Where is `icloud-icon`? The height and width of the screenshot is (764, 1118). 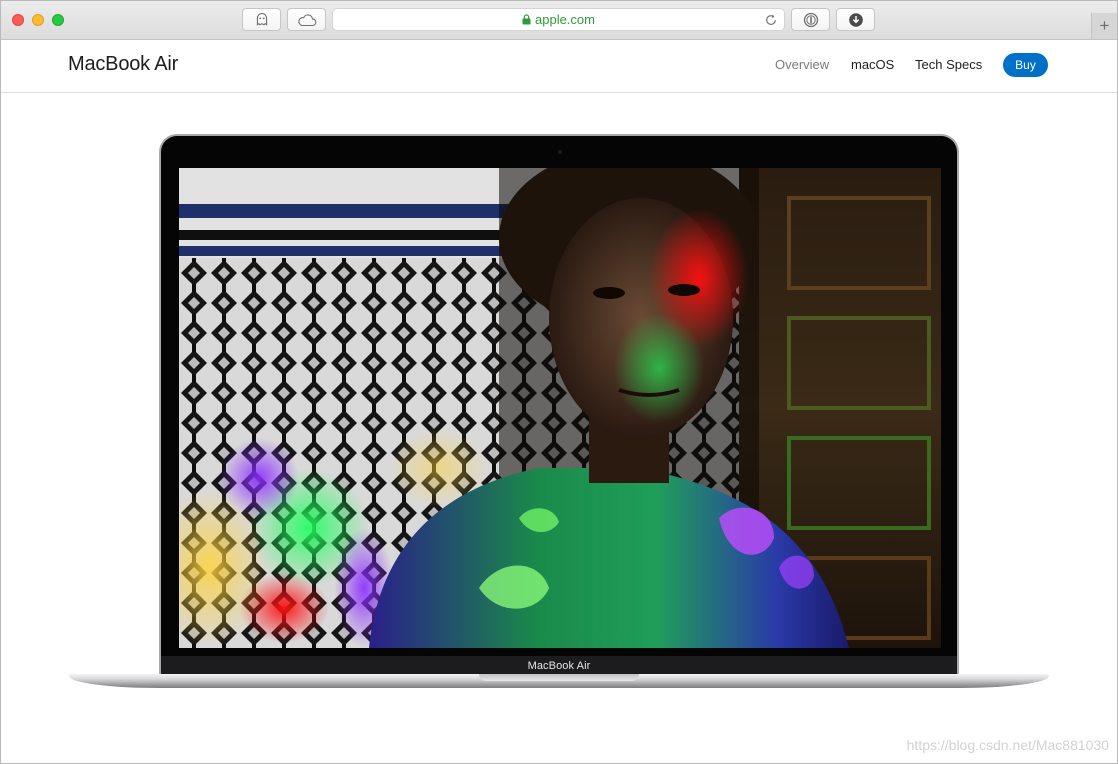
icloud-icon is located at coordinates (306, 19).